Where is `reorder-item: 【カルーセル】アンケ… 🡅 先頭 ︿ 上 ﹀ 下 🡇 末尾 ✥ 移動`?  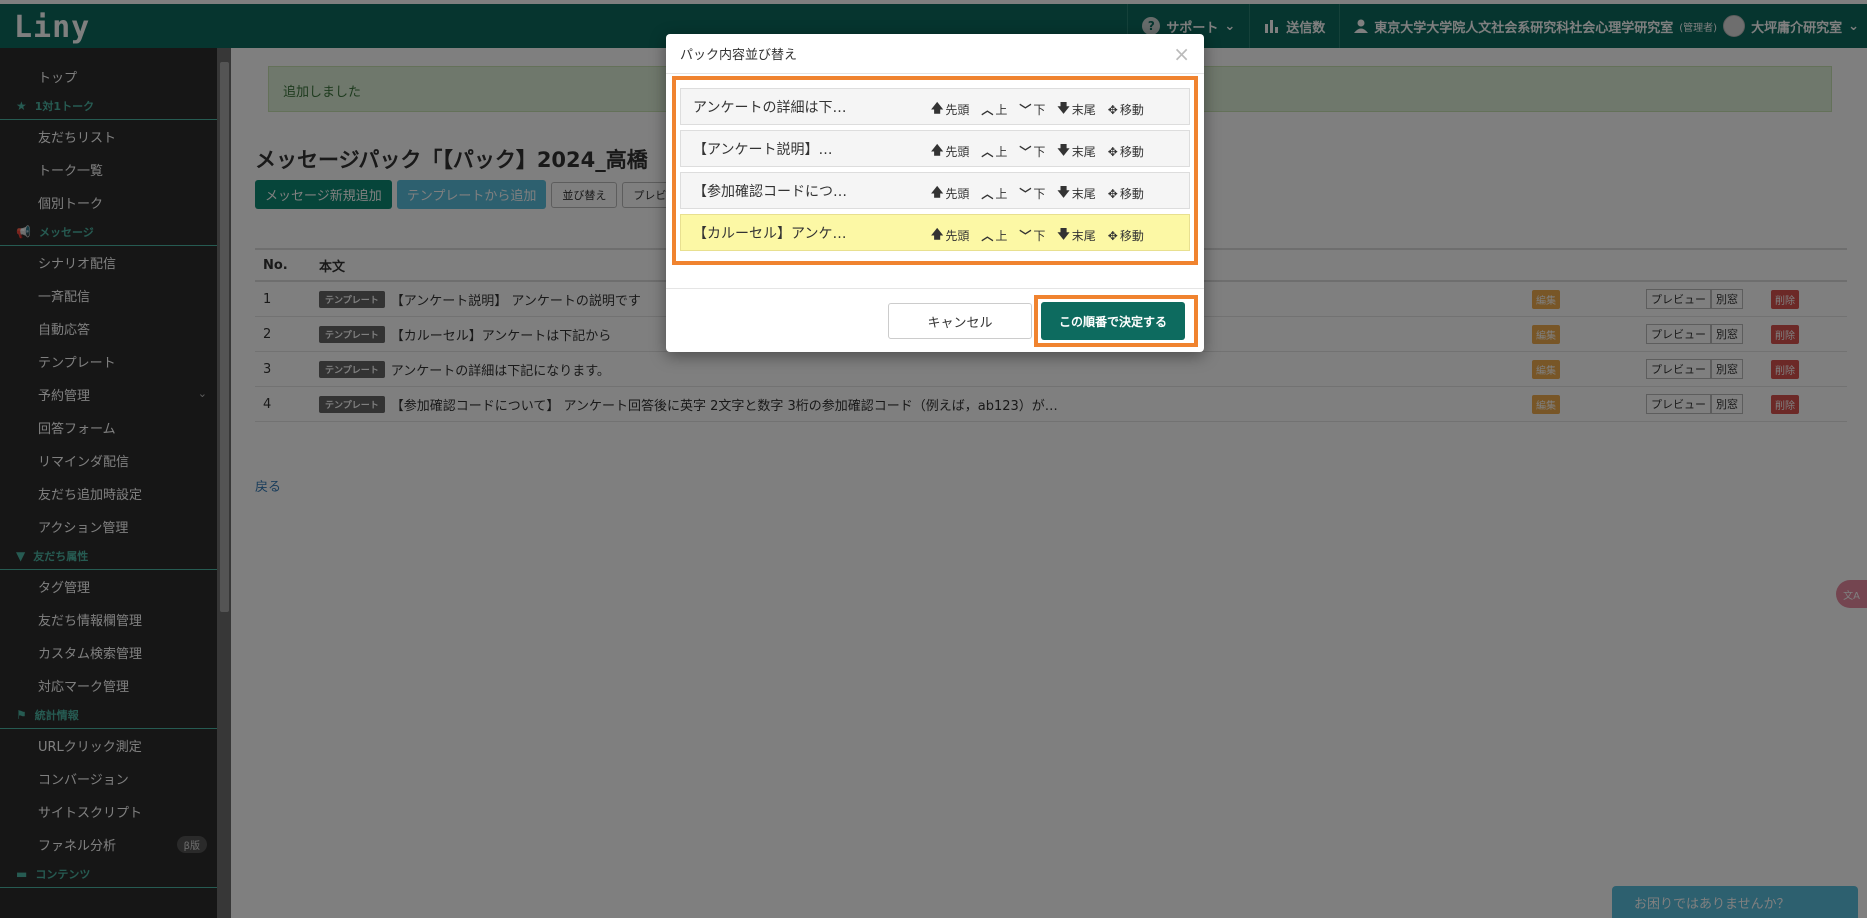 reorder-item: 【カルーセル】アンケ… 🡅 先頭 ︿ 上 ﹀ 下 🡇 末尾 ✥ 移動 is located at coordinates (935, 232).